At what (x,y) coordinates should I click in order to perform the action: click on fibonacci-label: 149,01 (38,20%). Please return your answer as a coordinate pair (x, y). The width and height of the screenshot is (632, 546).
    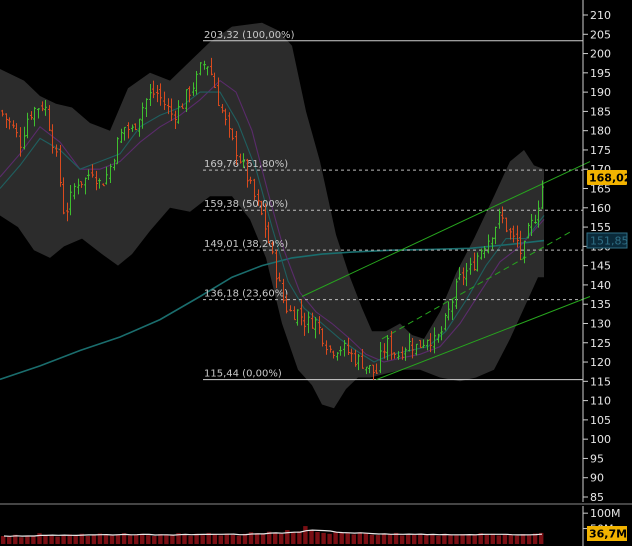
    Looking at the image, I should click on (246, 244).